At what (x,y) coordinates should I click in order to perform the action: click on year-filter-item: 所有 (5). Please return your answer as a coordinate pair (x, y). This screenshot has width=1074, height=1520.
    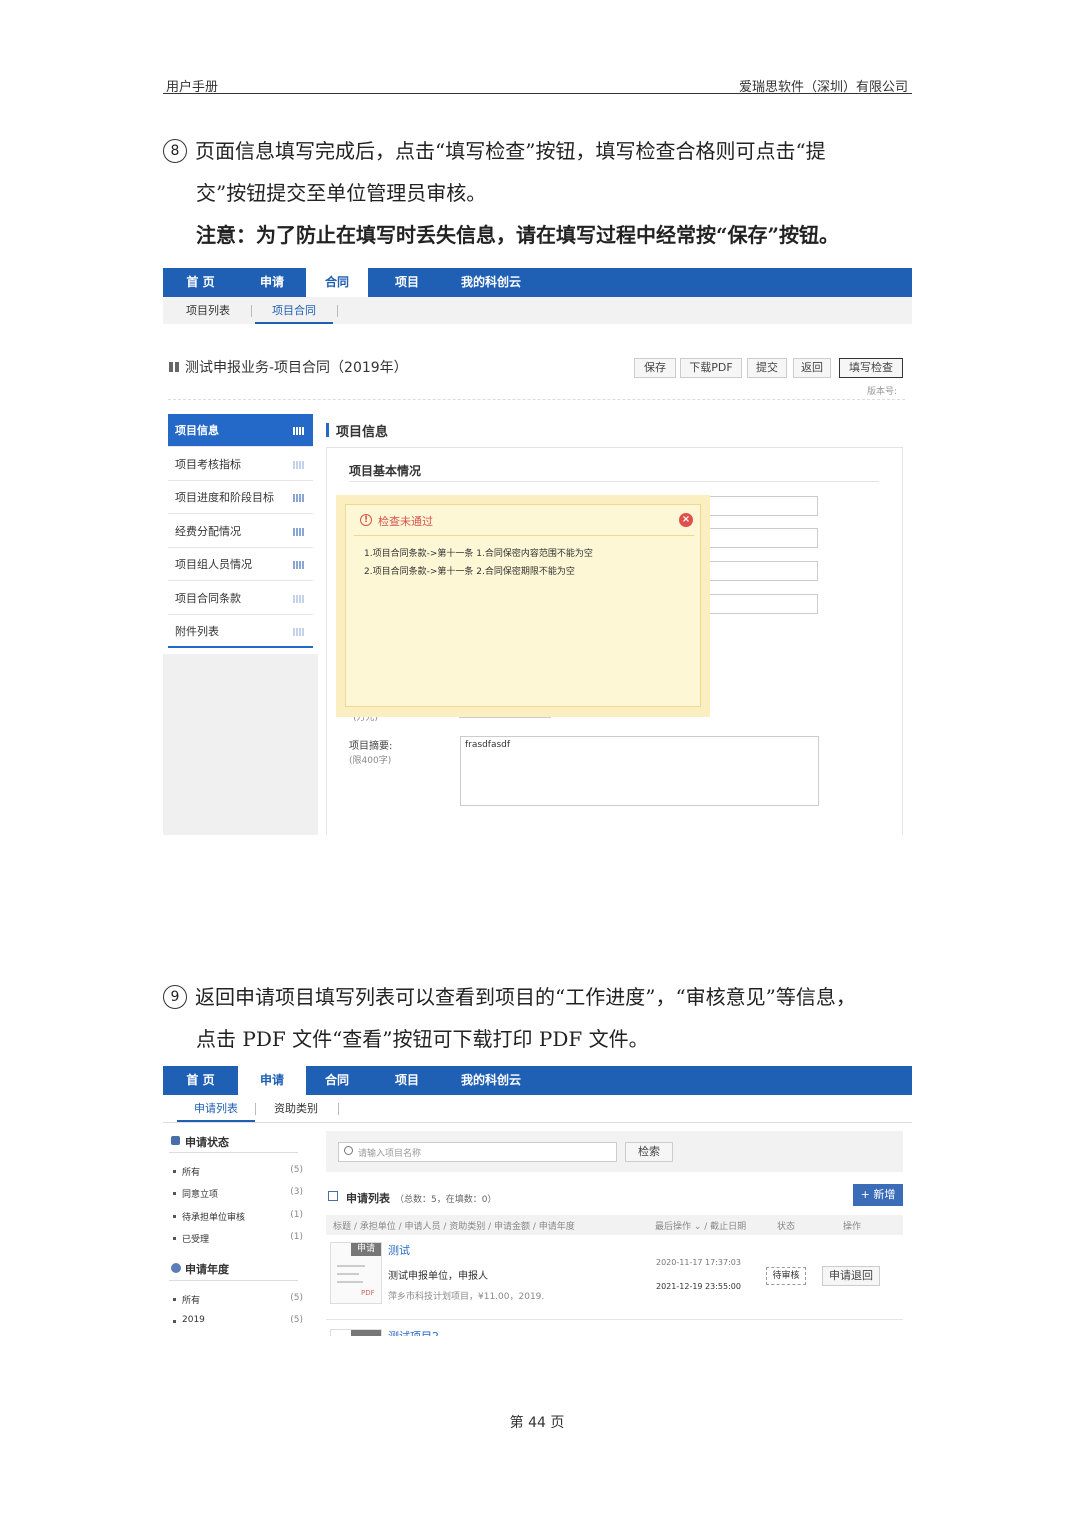
    Looking at the image, I should click on (238, 1300).